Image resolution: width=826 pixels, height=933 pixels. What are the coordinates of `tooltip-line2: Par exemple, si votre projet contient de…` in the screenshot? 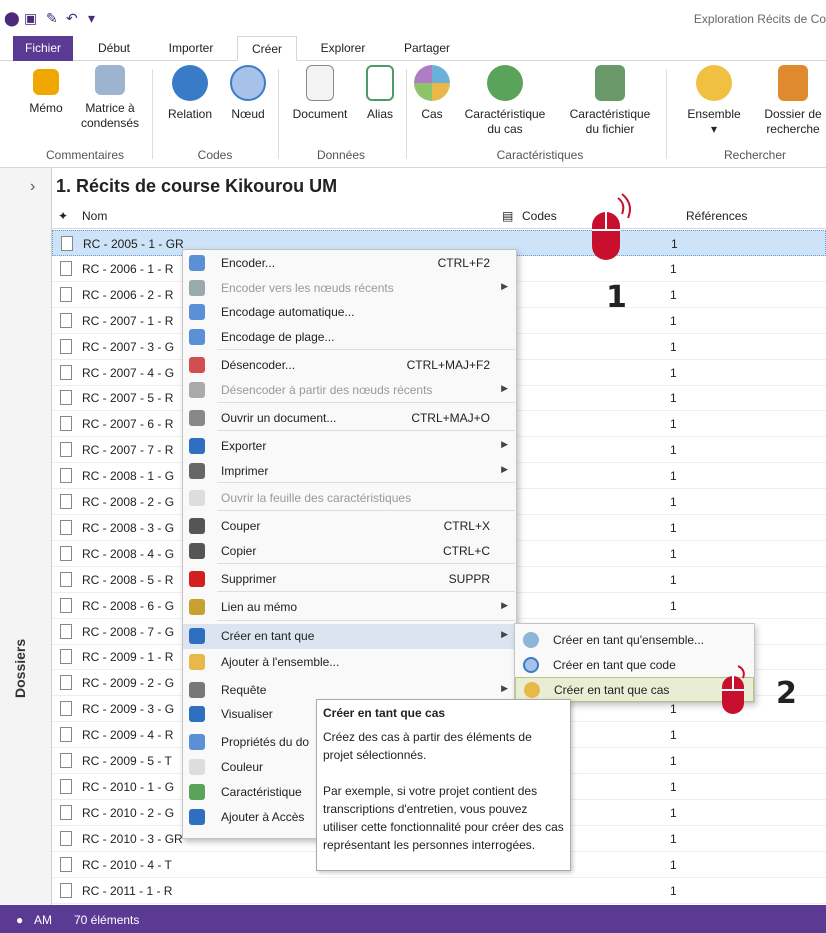 It's located at (443, 818).